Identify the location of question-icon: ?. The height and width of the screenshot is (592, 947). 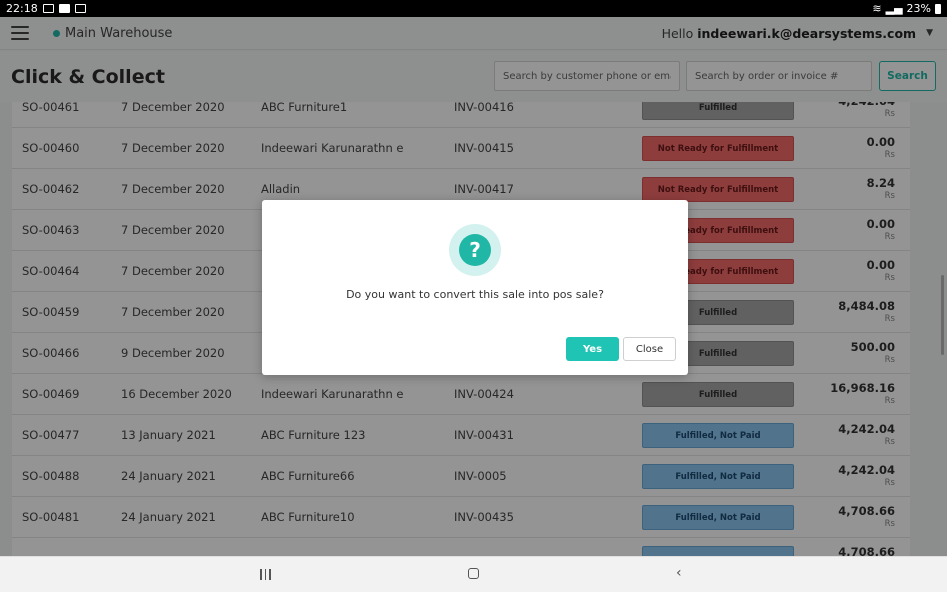
(475, 250).